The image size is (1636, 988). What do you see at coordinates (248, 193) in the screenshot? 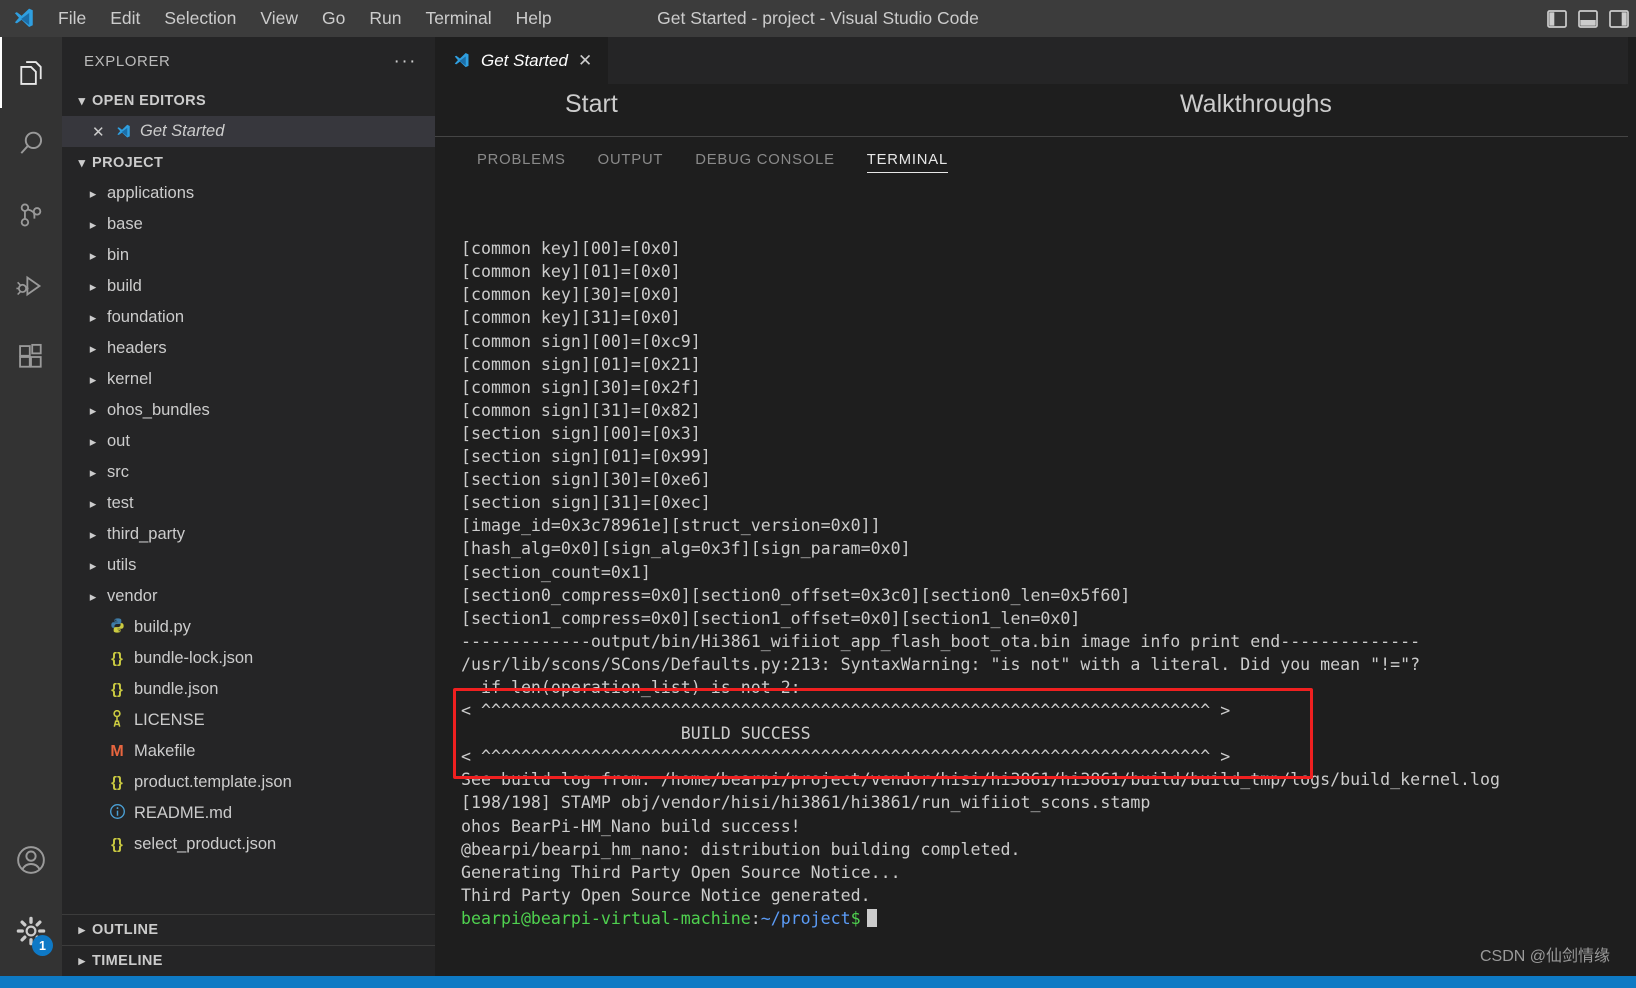
I see `tree-item-applications: ▸ applications` at bounding box center [248, 193].